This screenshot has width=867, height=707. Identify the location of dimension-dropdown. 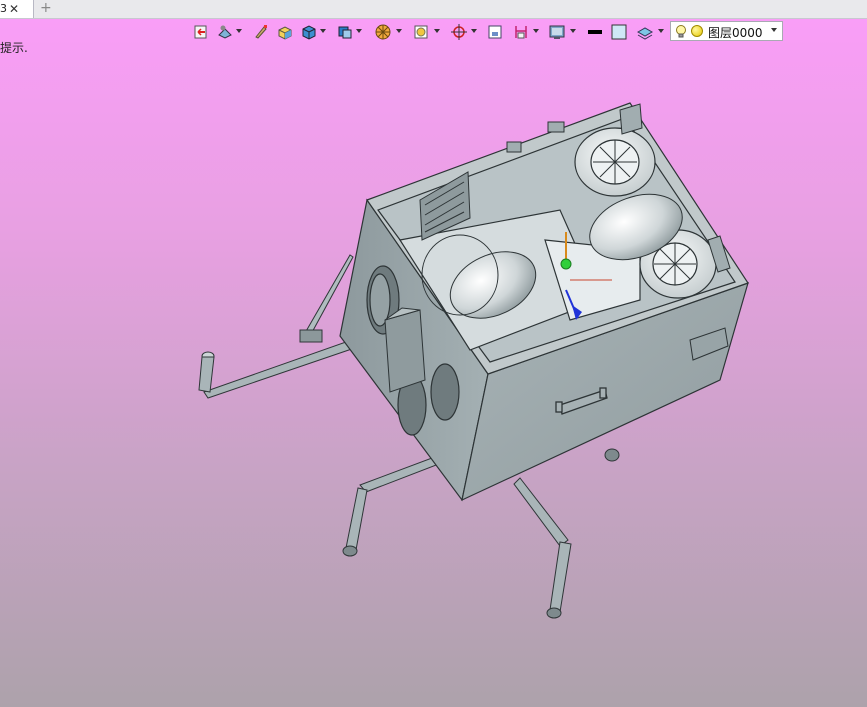
(536, 31).